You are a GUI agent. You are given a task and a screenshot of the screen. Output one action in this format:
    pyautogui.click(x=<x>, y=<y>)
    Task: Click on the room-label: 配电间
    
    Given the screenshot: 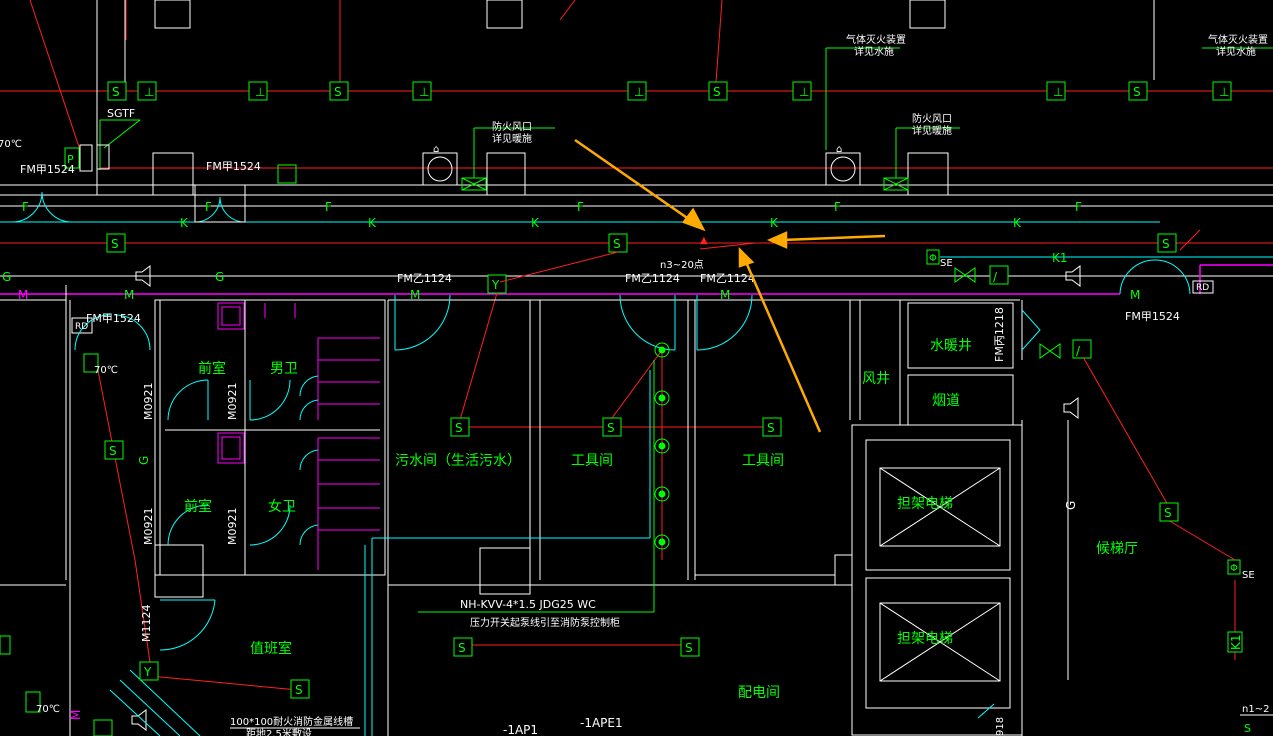 What is the action you would take?
    pyautogui.click(x=759, y=693)
    